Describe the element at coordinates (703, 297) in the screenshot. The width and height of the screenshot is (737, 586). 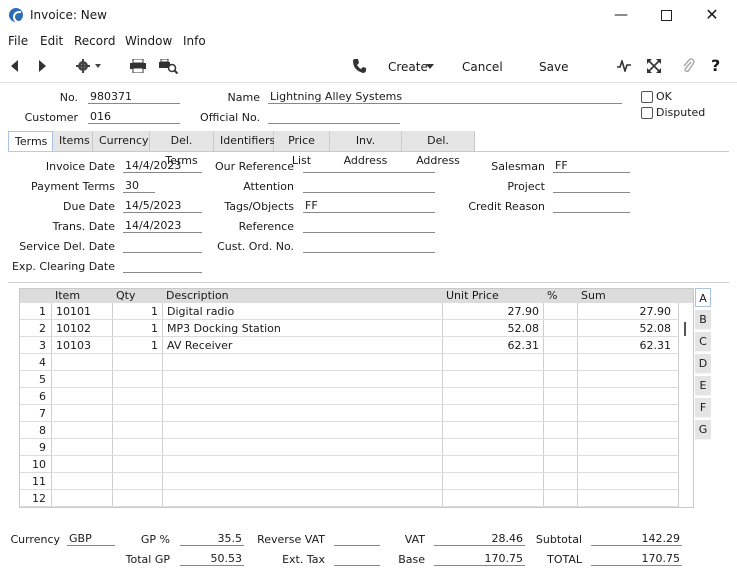
I see `side-tab-a: A` at that location.